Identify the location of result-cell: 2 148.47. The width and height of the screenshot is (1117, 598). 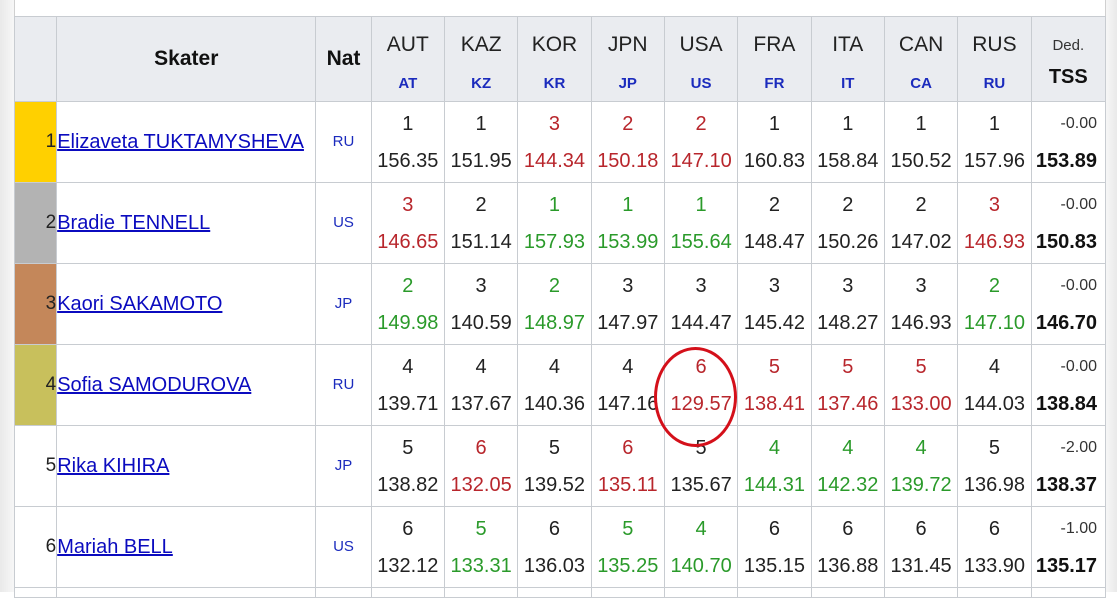
(774, 223).